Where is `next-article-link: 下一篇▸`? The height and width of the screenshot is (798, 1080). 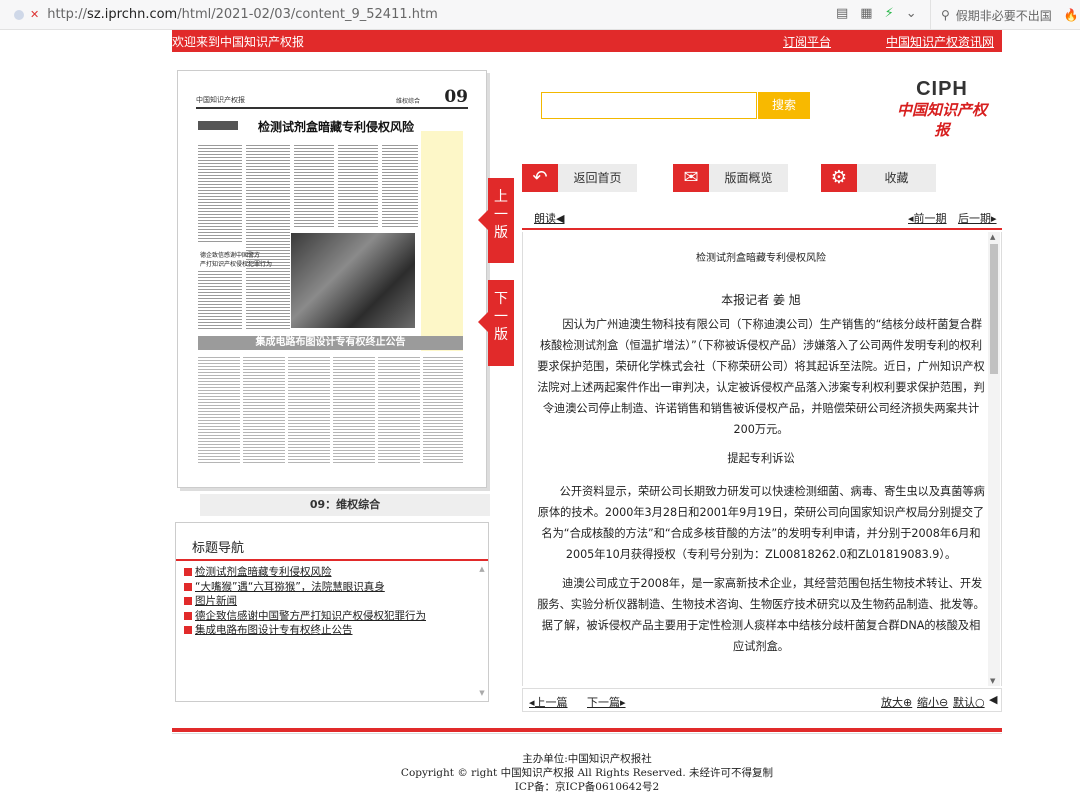
next-article-link: 下一篇▸ is located at coordinates (606, 702).